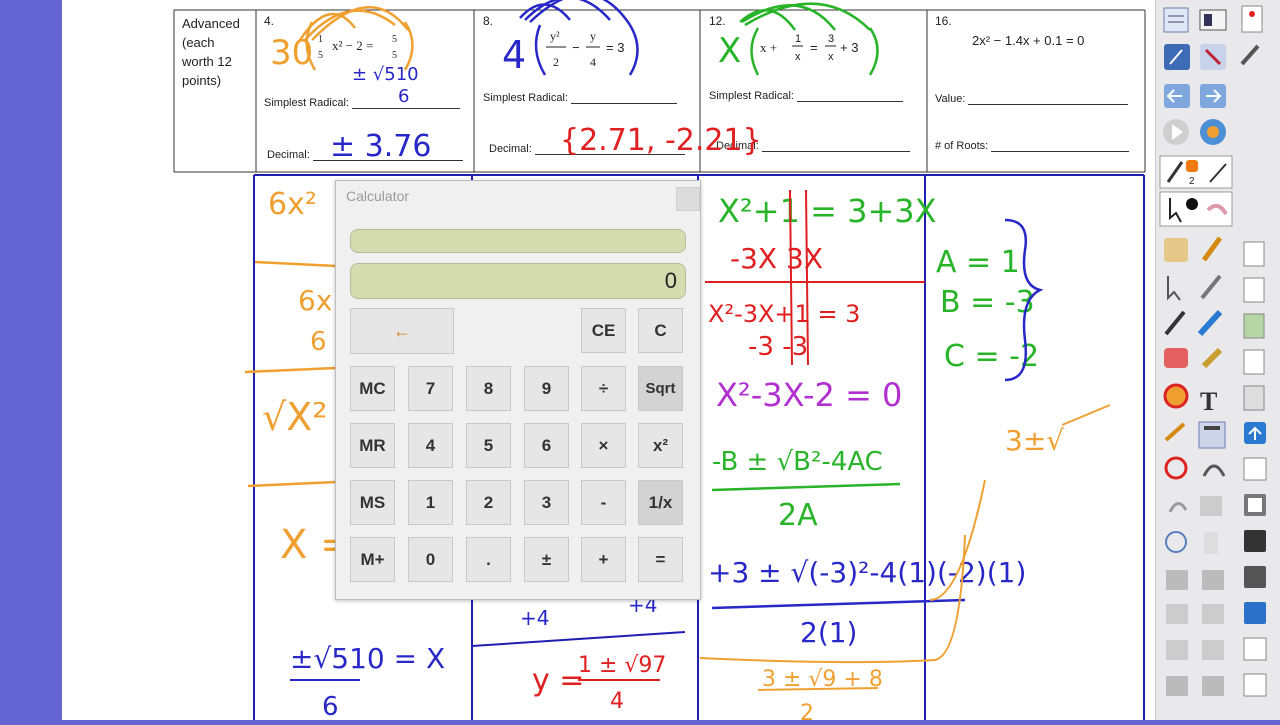  I want to click on svg-text: 1 ± √97, so click(622, 665).